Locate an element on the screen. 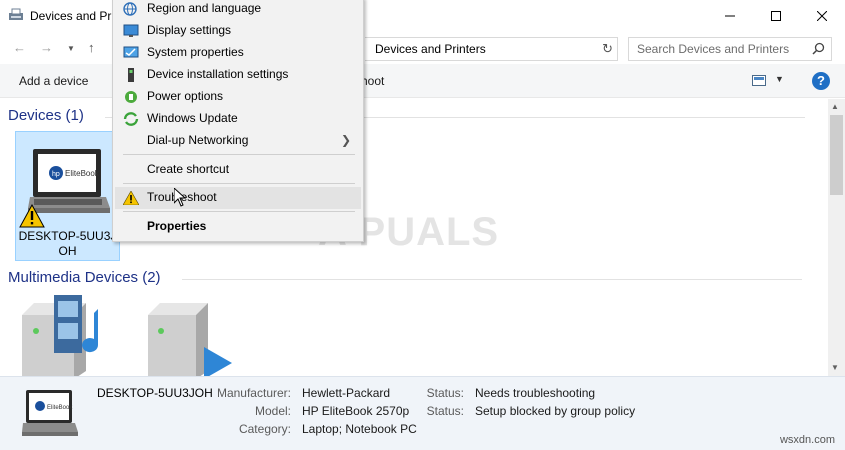  menu-item-label: Region and language is located at coordinates (204, 8).